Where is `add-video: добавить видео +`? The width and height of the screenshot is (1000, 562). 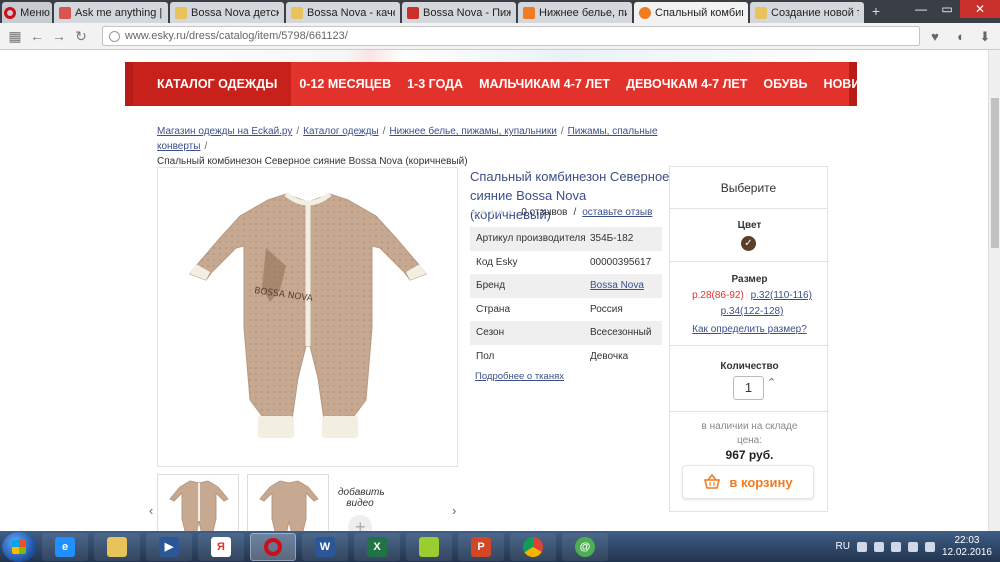 add-video: добавить видео + is located at coordinates (361, 509).